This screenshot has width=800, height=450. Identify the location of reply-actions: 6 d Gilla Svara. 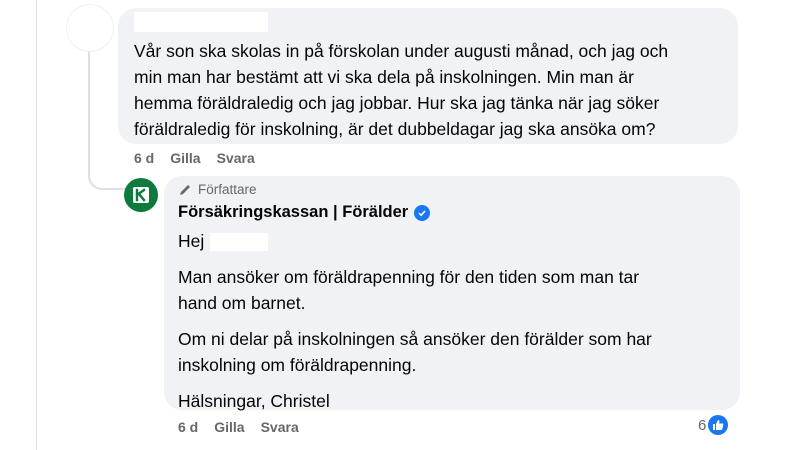
(238, 427).